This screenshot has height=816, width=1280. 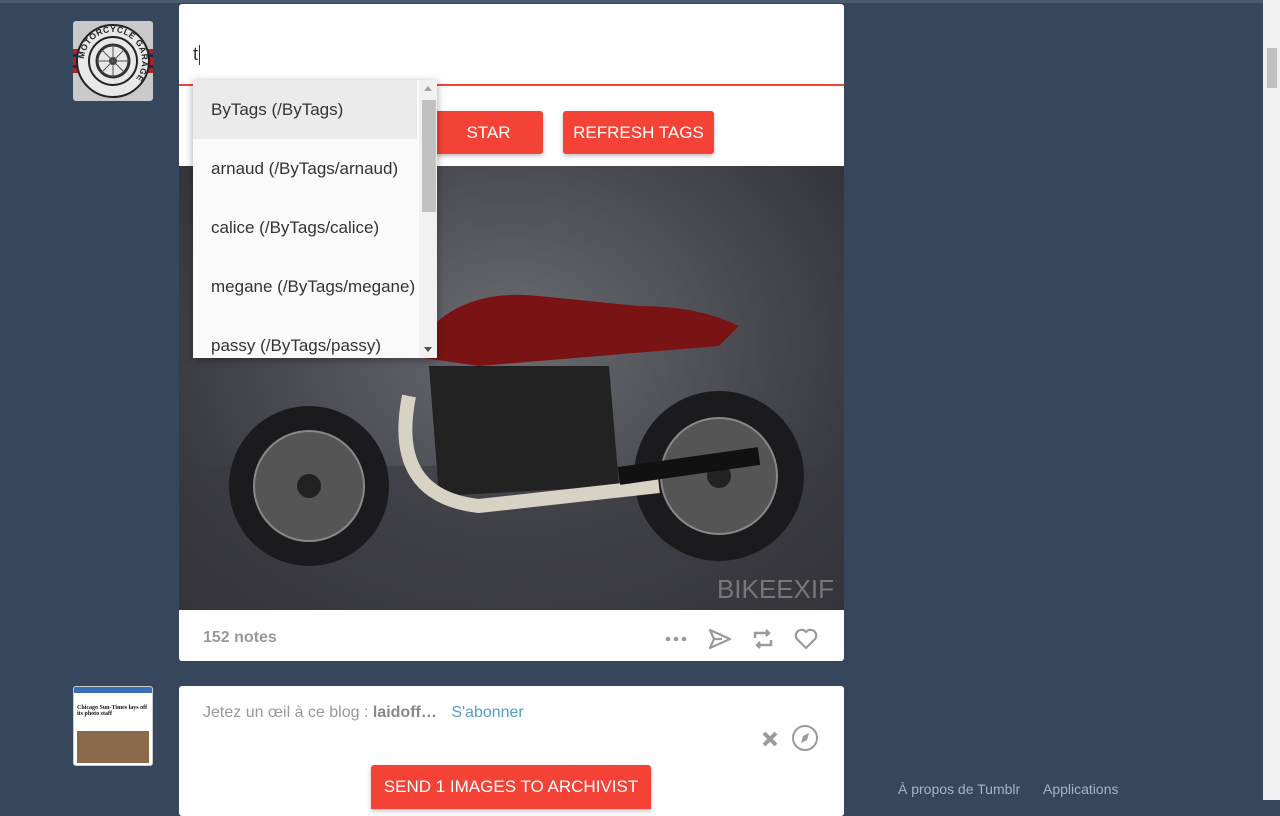 I want to click on like-heart-icon, so click(x=806, y=639).